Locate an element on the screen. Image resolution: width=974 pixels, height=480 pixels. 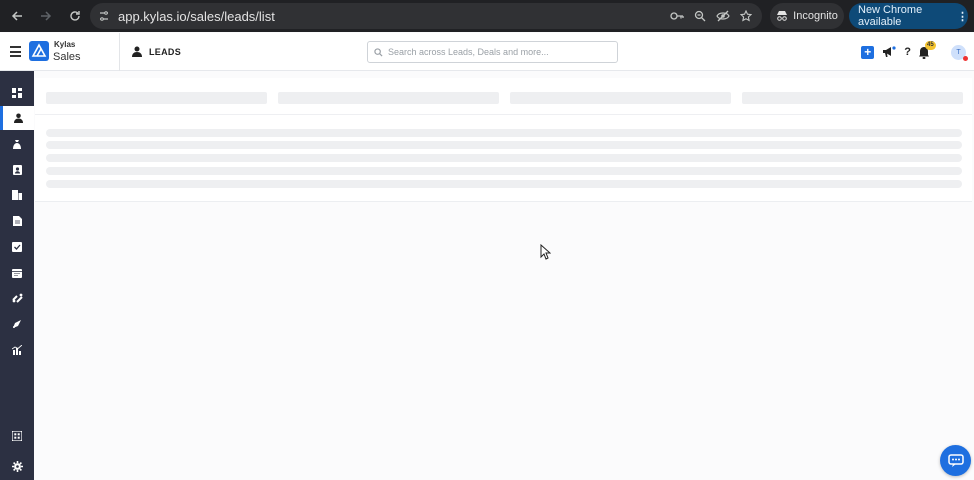
user-avatar: T is located at coordinates (959, 52).